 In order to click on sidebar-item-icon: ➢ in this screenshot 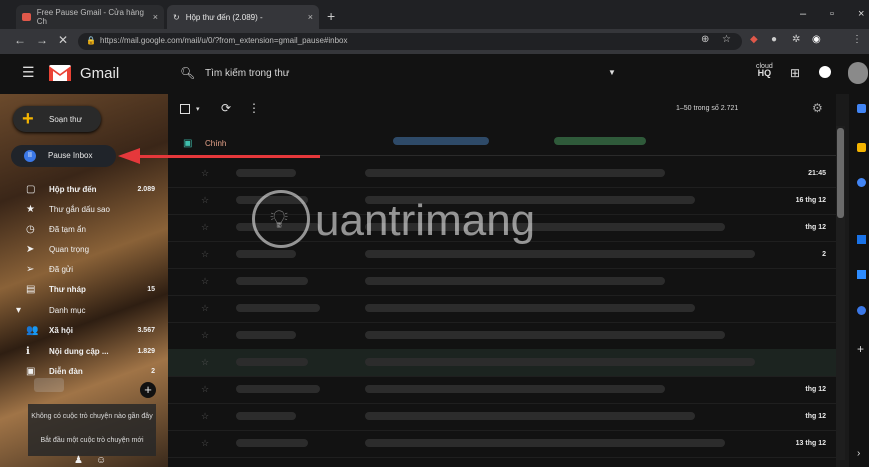, I will do `click(30, 269)`.